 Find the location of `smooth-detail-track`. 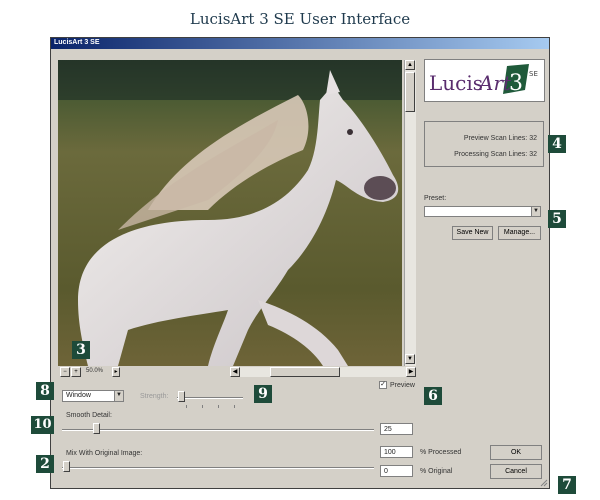

smooth-detail-track is located at coordinates (218, 430).